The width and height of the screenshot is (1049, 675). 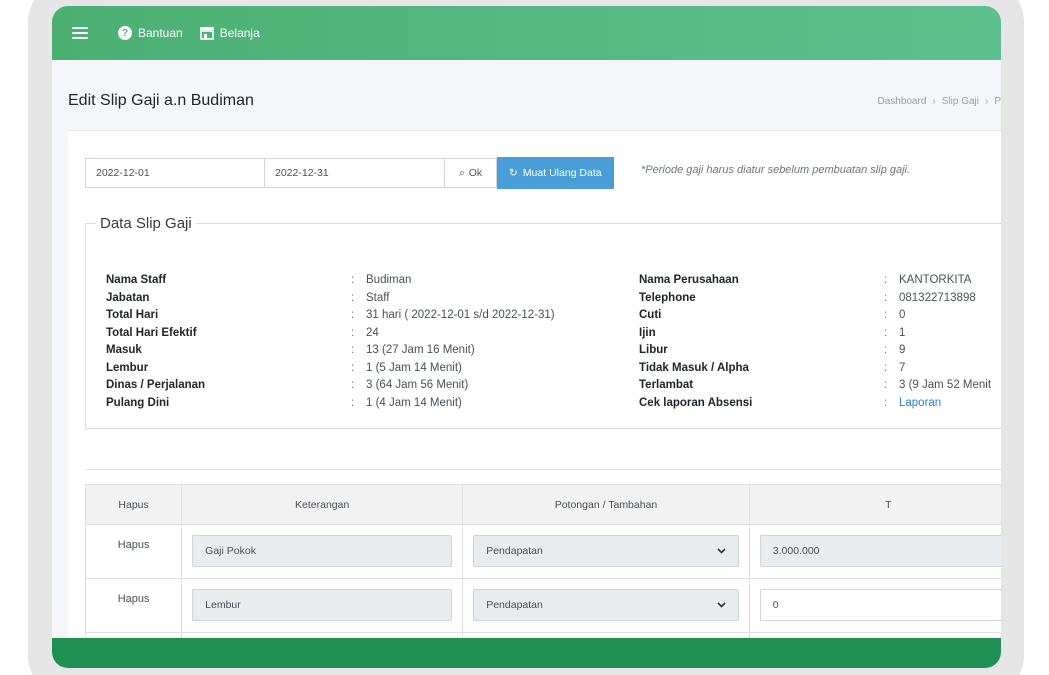 I want to click on help-icon: ?, so click(x=125, y=33).